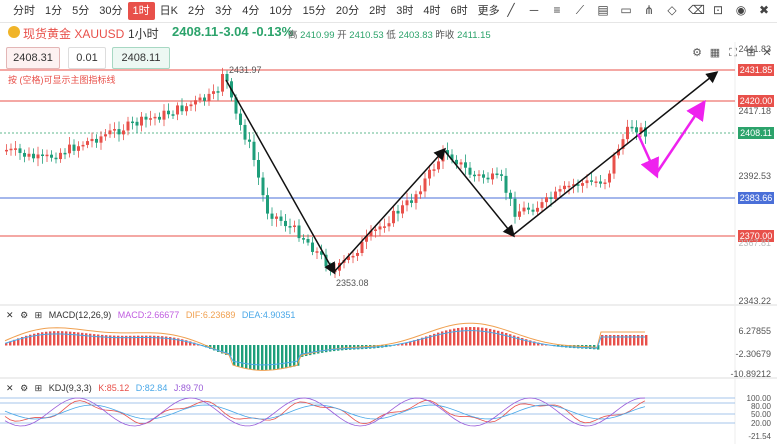  What do you see at coordinates (148, 315) in the screenshot?
I see `macd-value: MACD:2.66677` at bounding box center [148, 315].